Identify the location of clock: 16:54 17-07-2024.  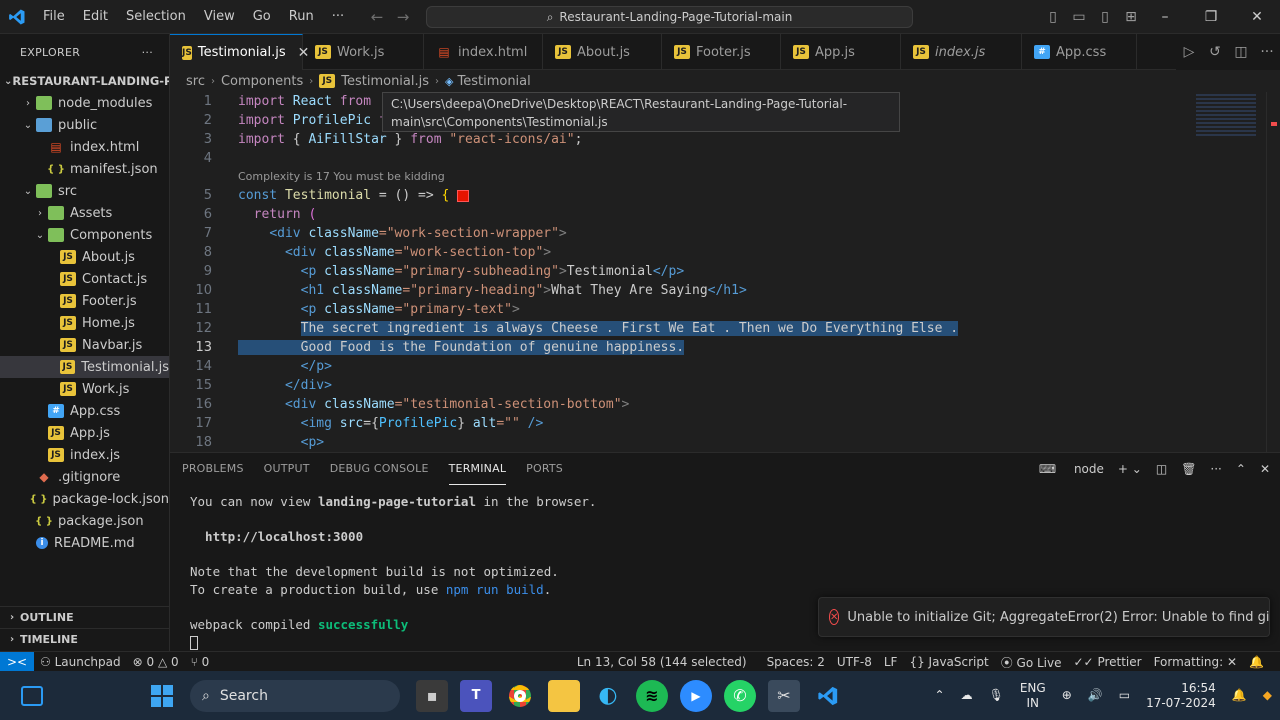
(1181, 696).